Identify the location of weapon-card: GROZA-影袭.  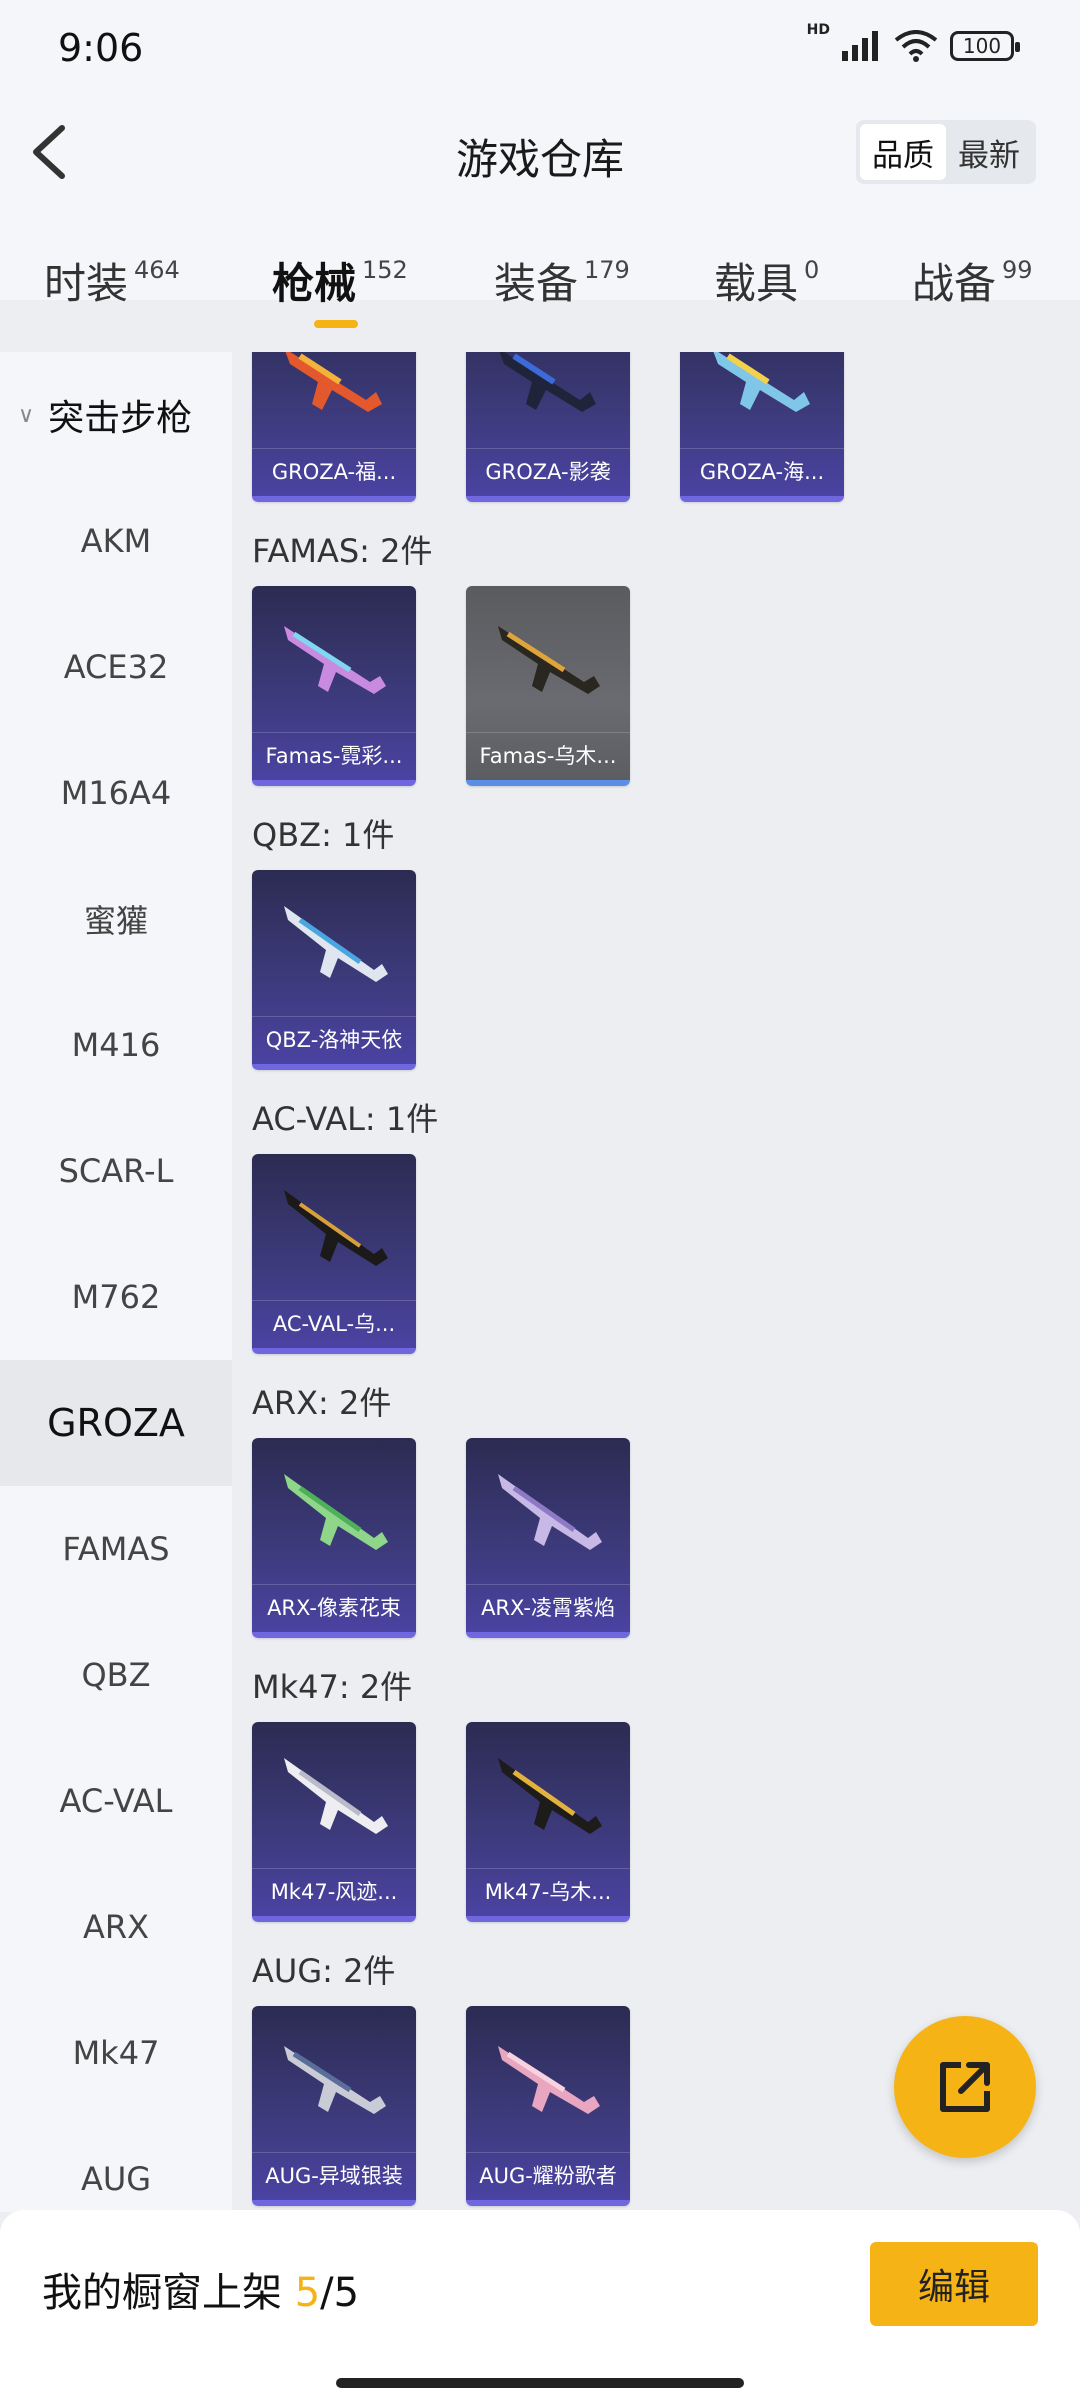
(548, 427).